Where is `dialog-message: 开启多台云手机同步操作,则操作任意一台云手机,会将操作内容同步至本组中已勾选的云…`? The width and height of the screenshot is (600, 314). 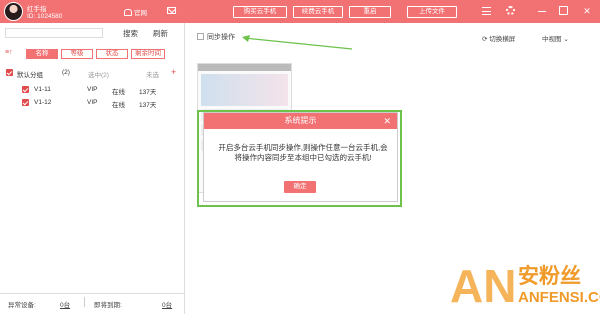 dialog-message: 开启多台云手机同步操作,则操作任意一台云手机,会将操作内容同步至本组中已勾选的云… is located at coordinates (303, 152).